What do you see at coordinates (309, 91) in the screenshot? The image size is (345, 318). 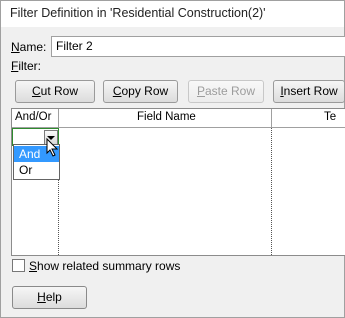 I see `insert-row-button: Insert Row` at bounding box center [309, 91].